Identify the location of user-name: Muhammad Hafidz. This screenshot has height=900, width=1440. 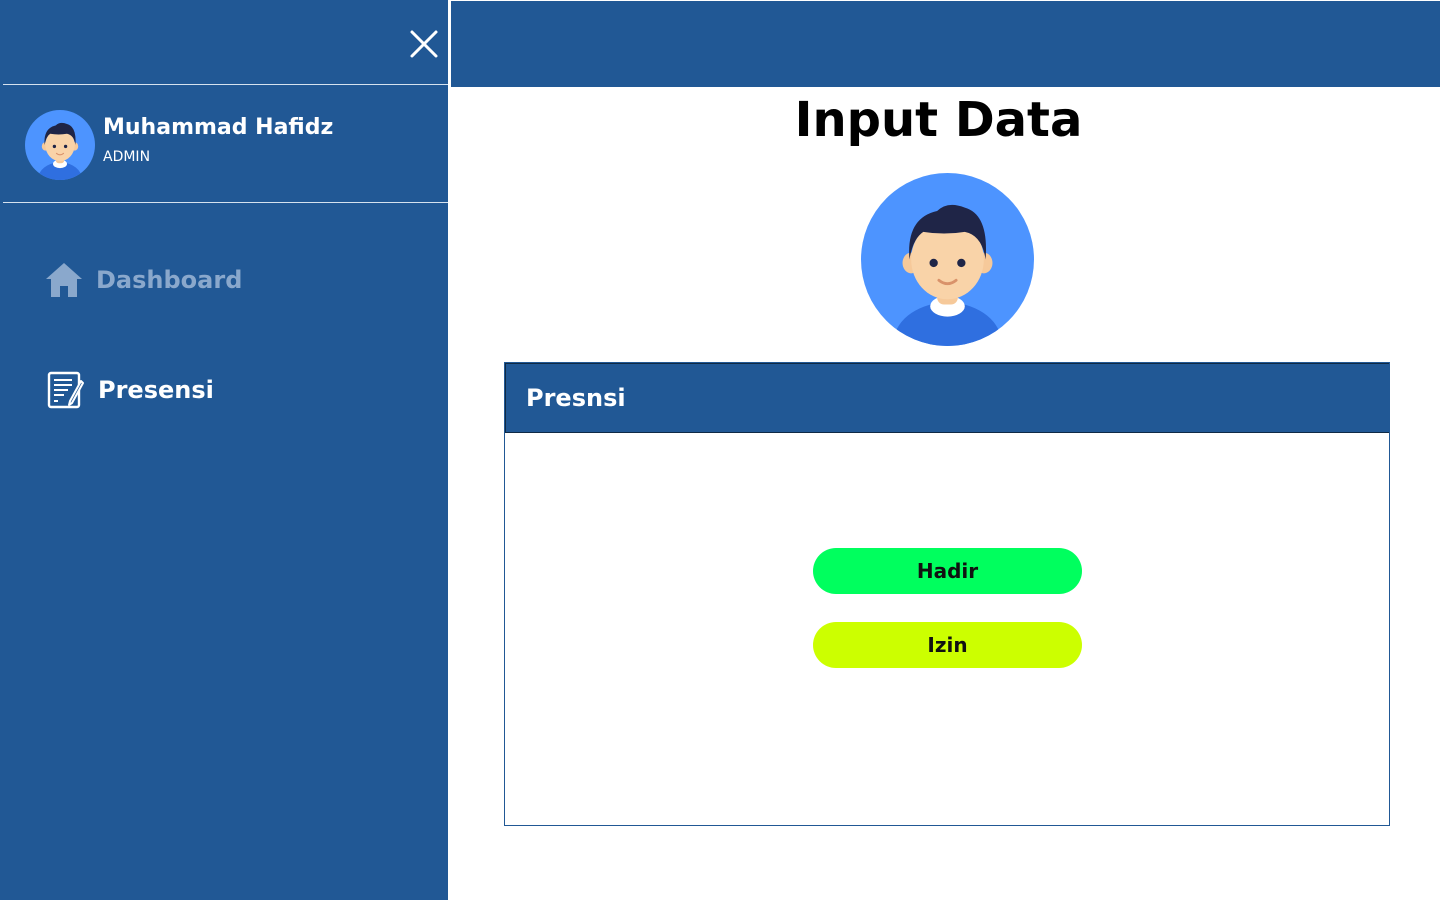
(218, 127).